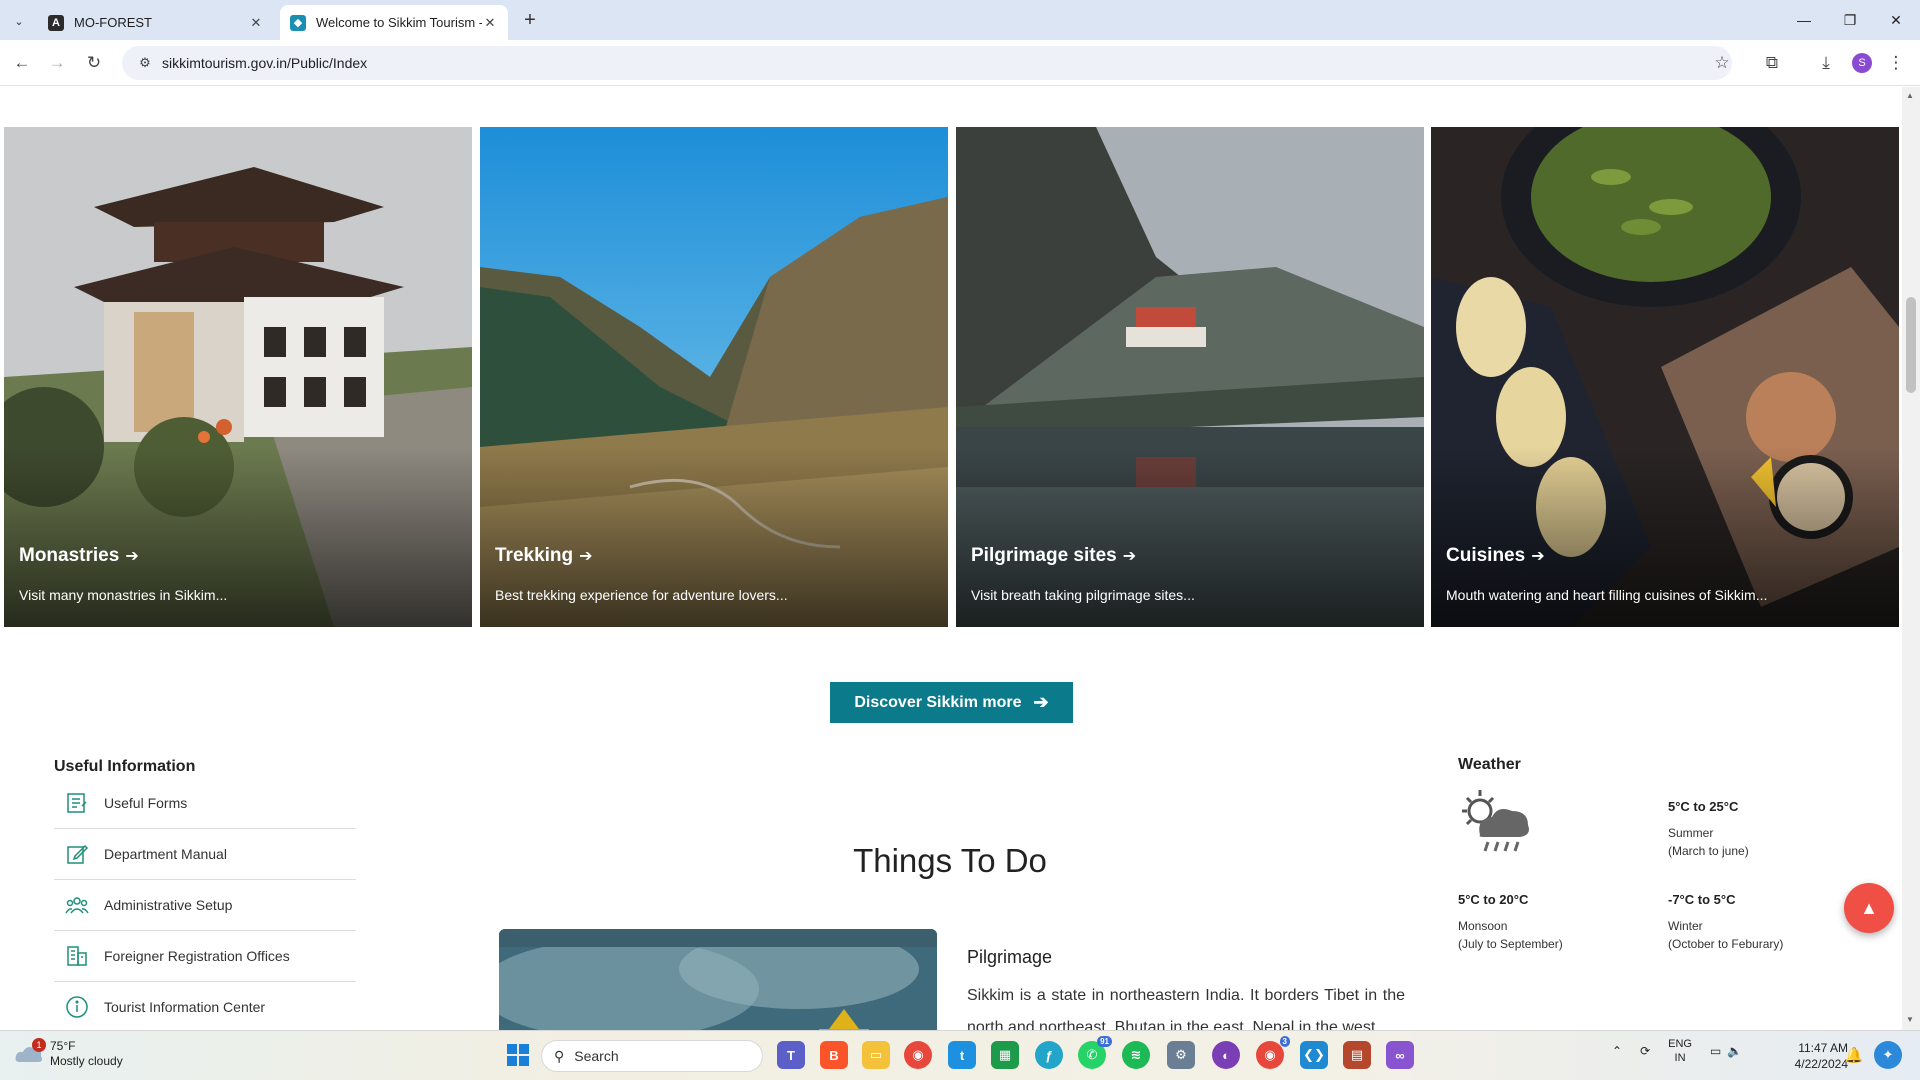  I want to click on caret-up-icon: ▲, so click(1869, 907).